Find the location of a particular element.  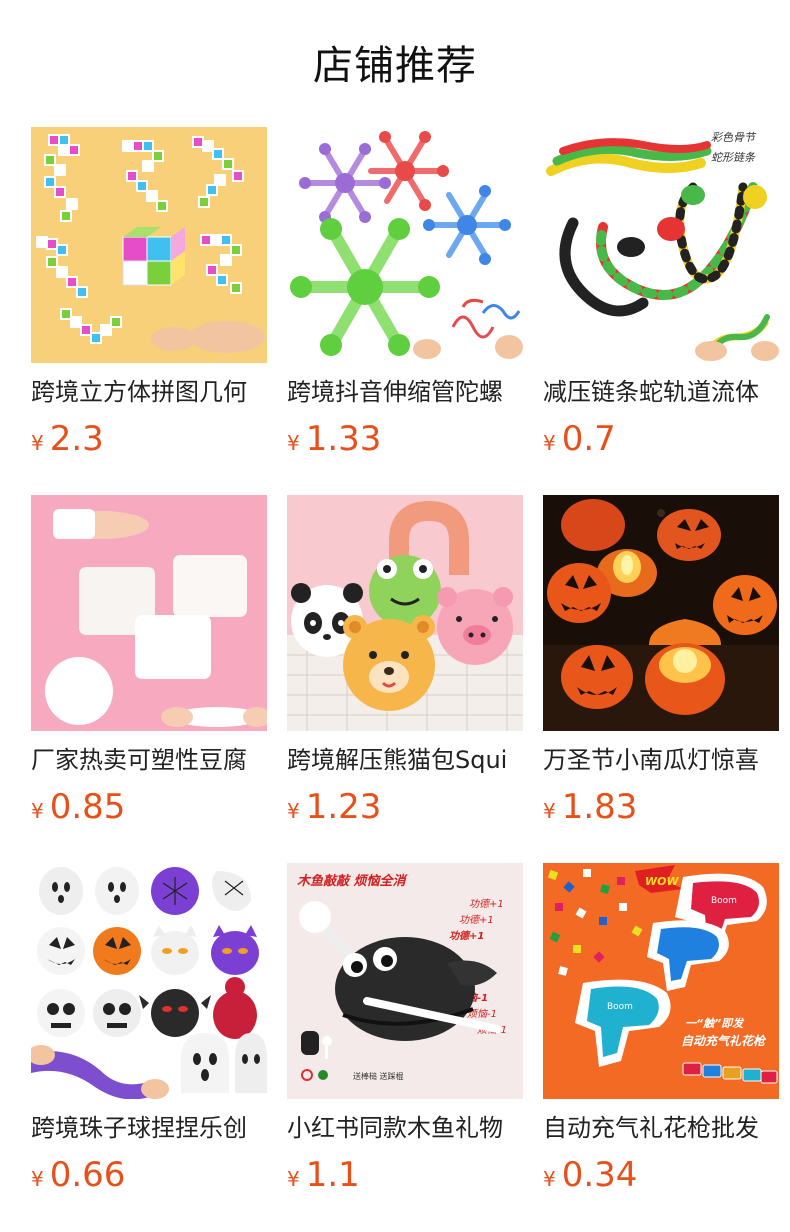

price-row: ¥0.34 is located at coordinates (661, 1175).